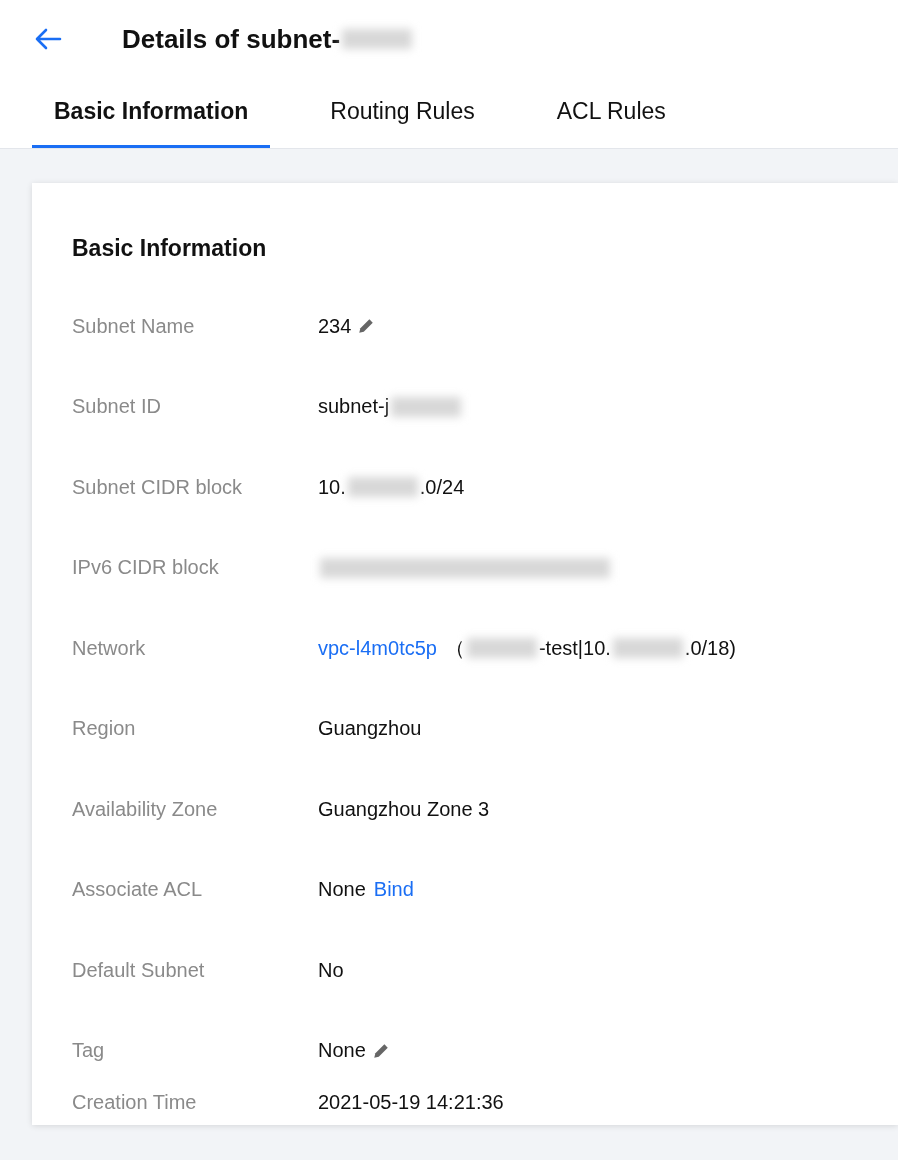 The height and width of the screenshot is (1160, 898). Describe the element at coordinates (710, 648) in the screenshot. I see `field-value: .0/18)` at that location.